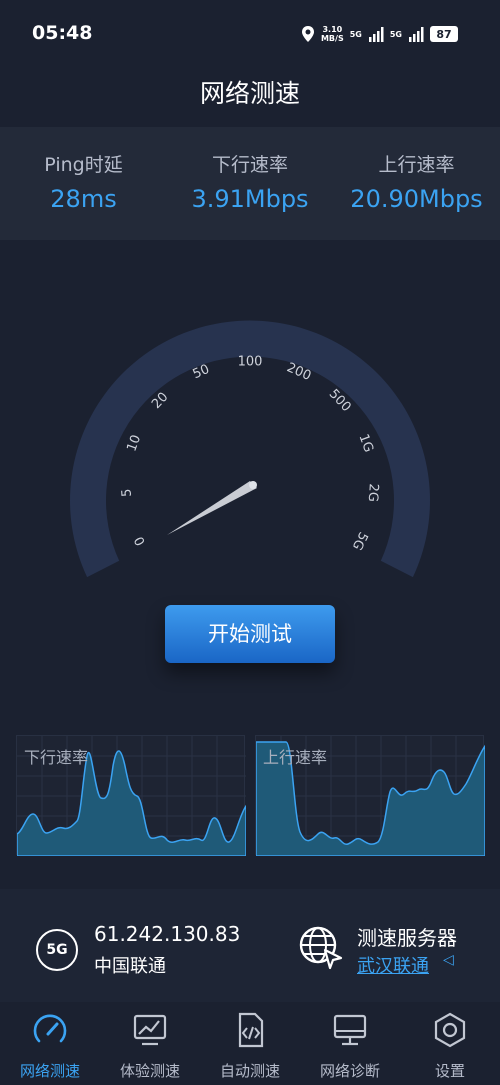 The image size is (500, 1085). Describe the element at coordinates (126, 492) in the screenshot. I see `gauge-tick-label: 5` at that location.